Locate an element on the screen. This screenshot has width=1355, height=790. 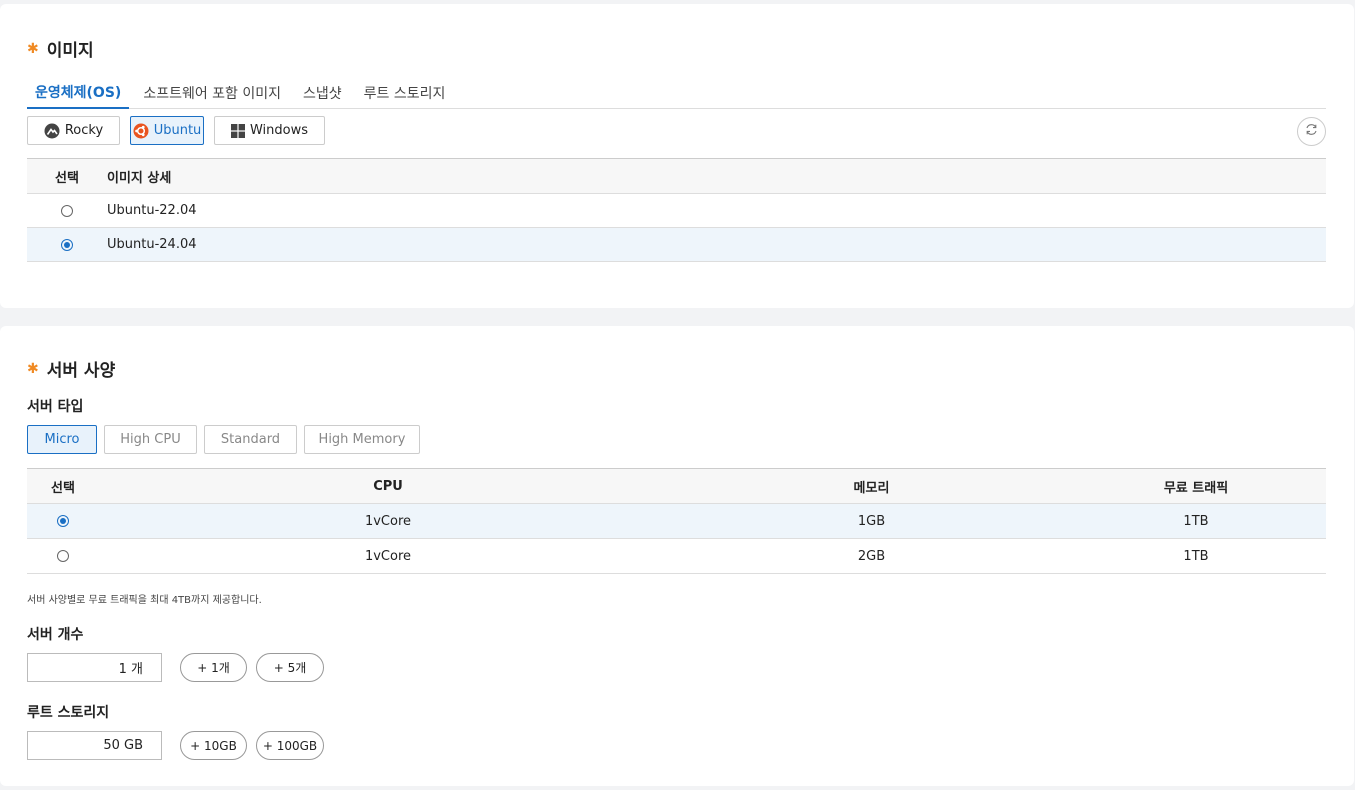
table-row: Ubuntu-24.04 is located at coordinates (676, 244).